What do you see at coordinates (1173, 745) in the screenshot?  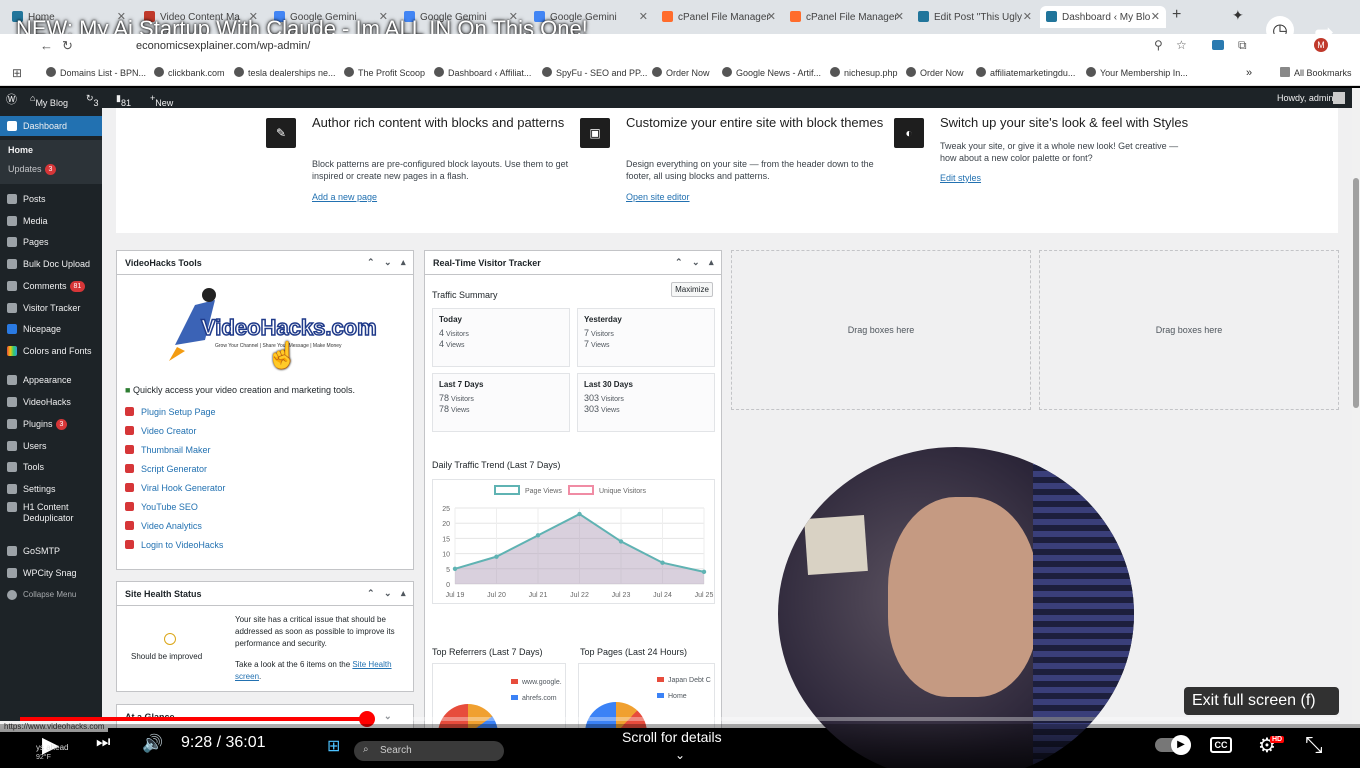 I see `autoplay-toggle: ▶` at bounding box center [1173, 745].